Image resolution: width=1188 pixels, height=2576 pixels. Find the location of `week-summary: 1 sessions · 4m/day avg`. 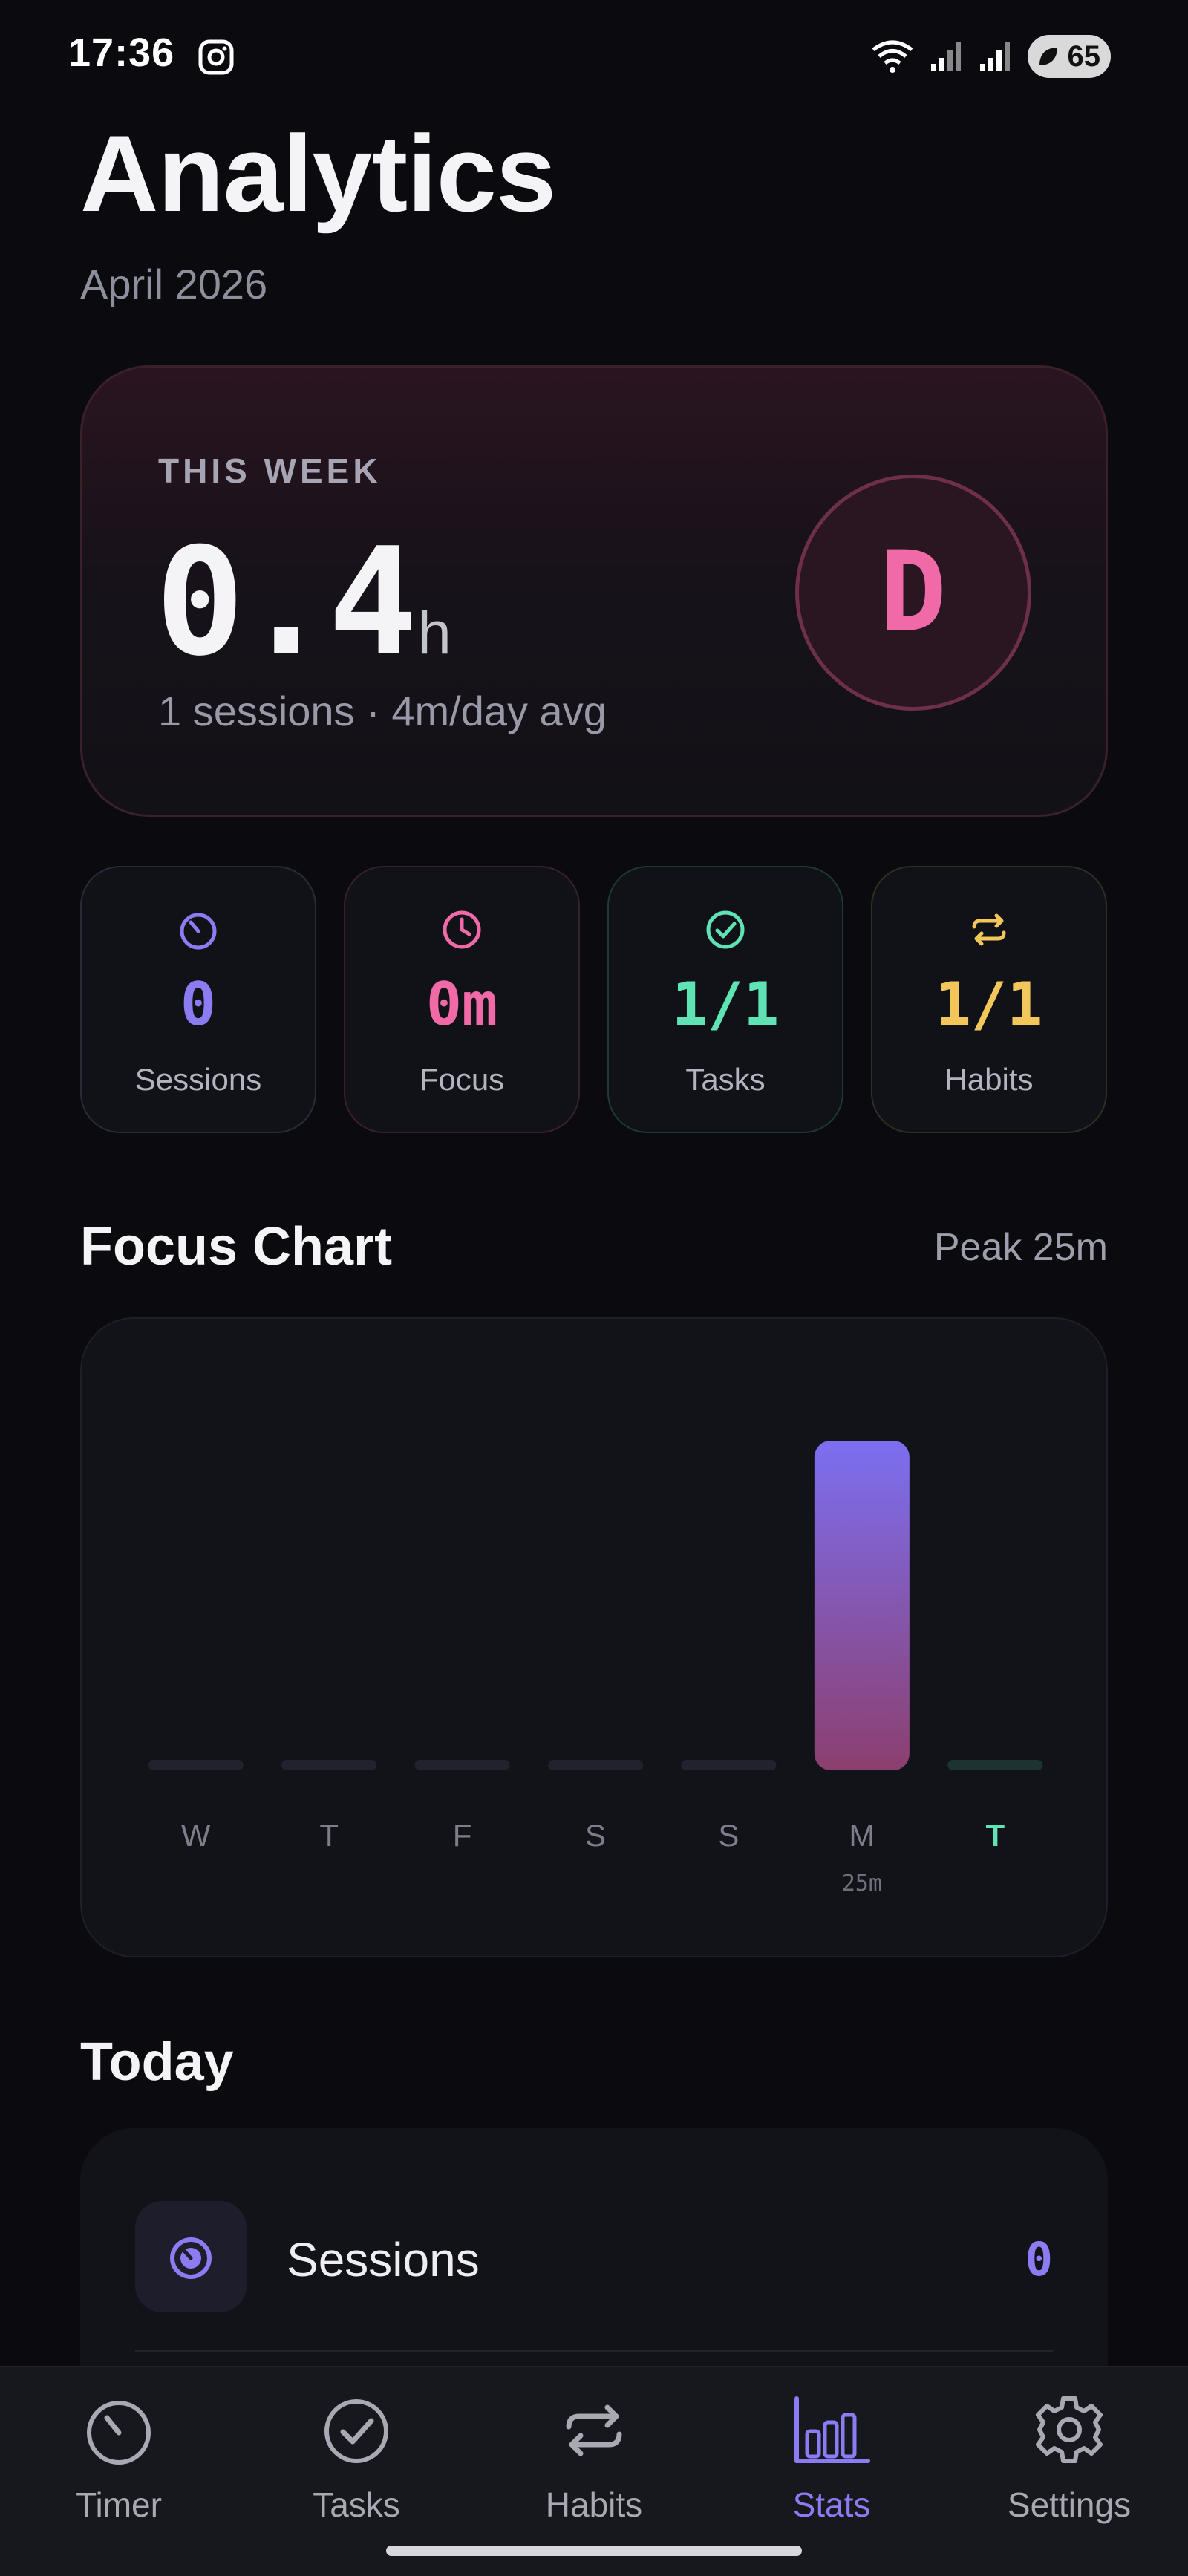

week-summary: 1 sessions · 4m/day avg is located at coordinates (383, 711).